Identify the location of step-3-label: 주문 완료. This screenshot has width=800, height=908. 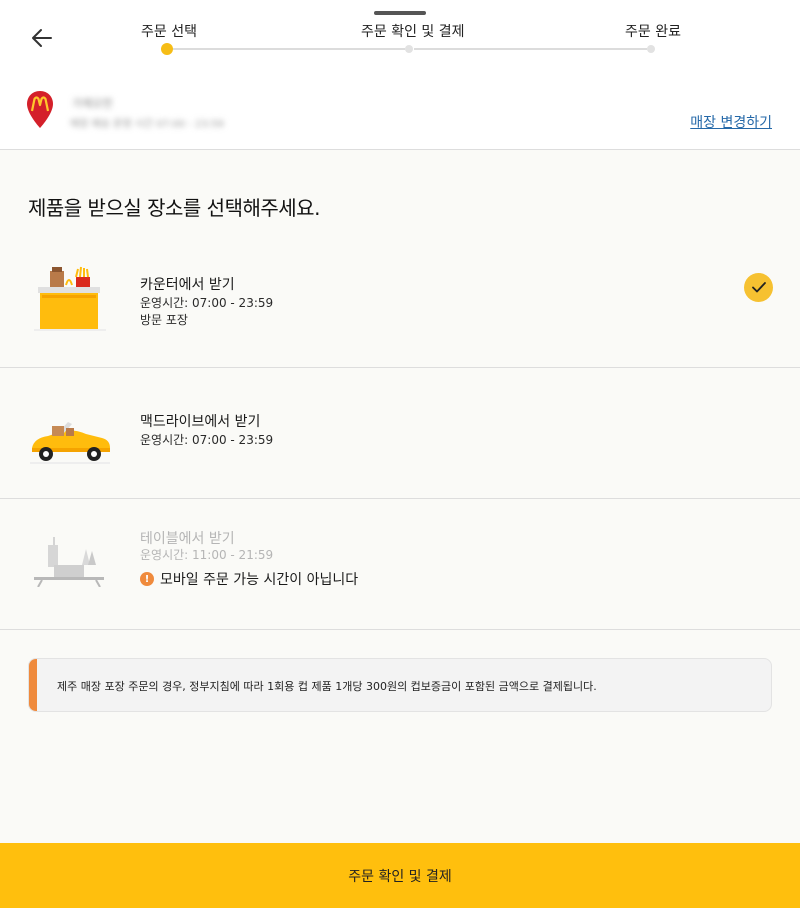
(653, 32).